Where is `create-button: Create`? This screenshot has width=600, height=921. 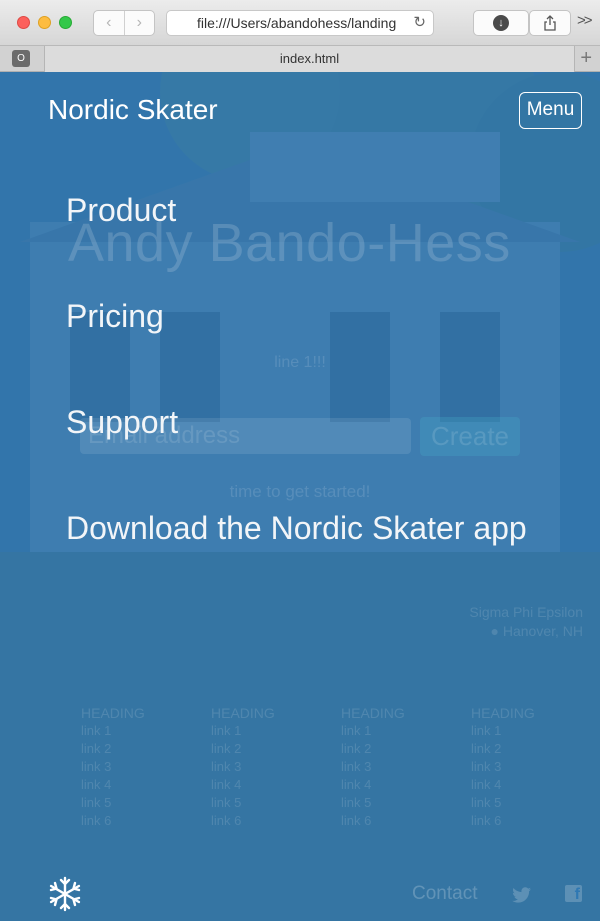
create-button: Create is located at coordinates (470, 436).